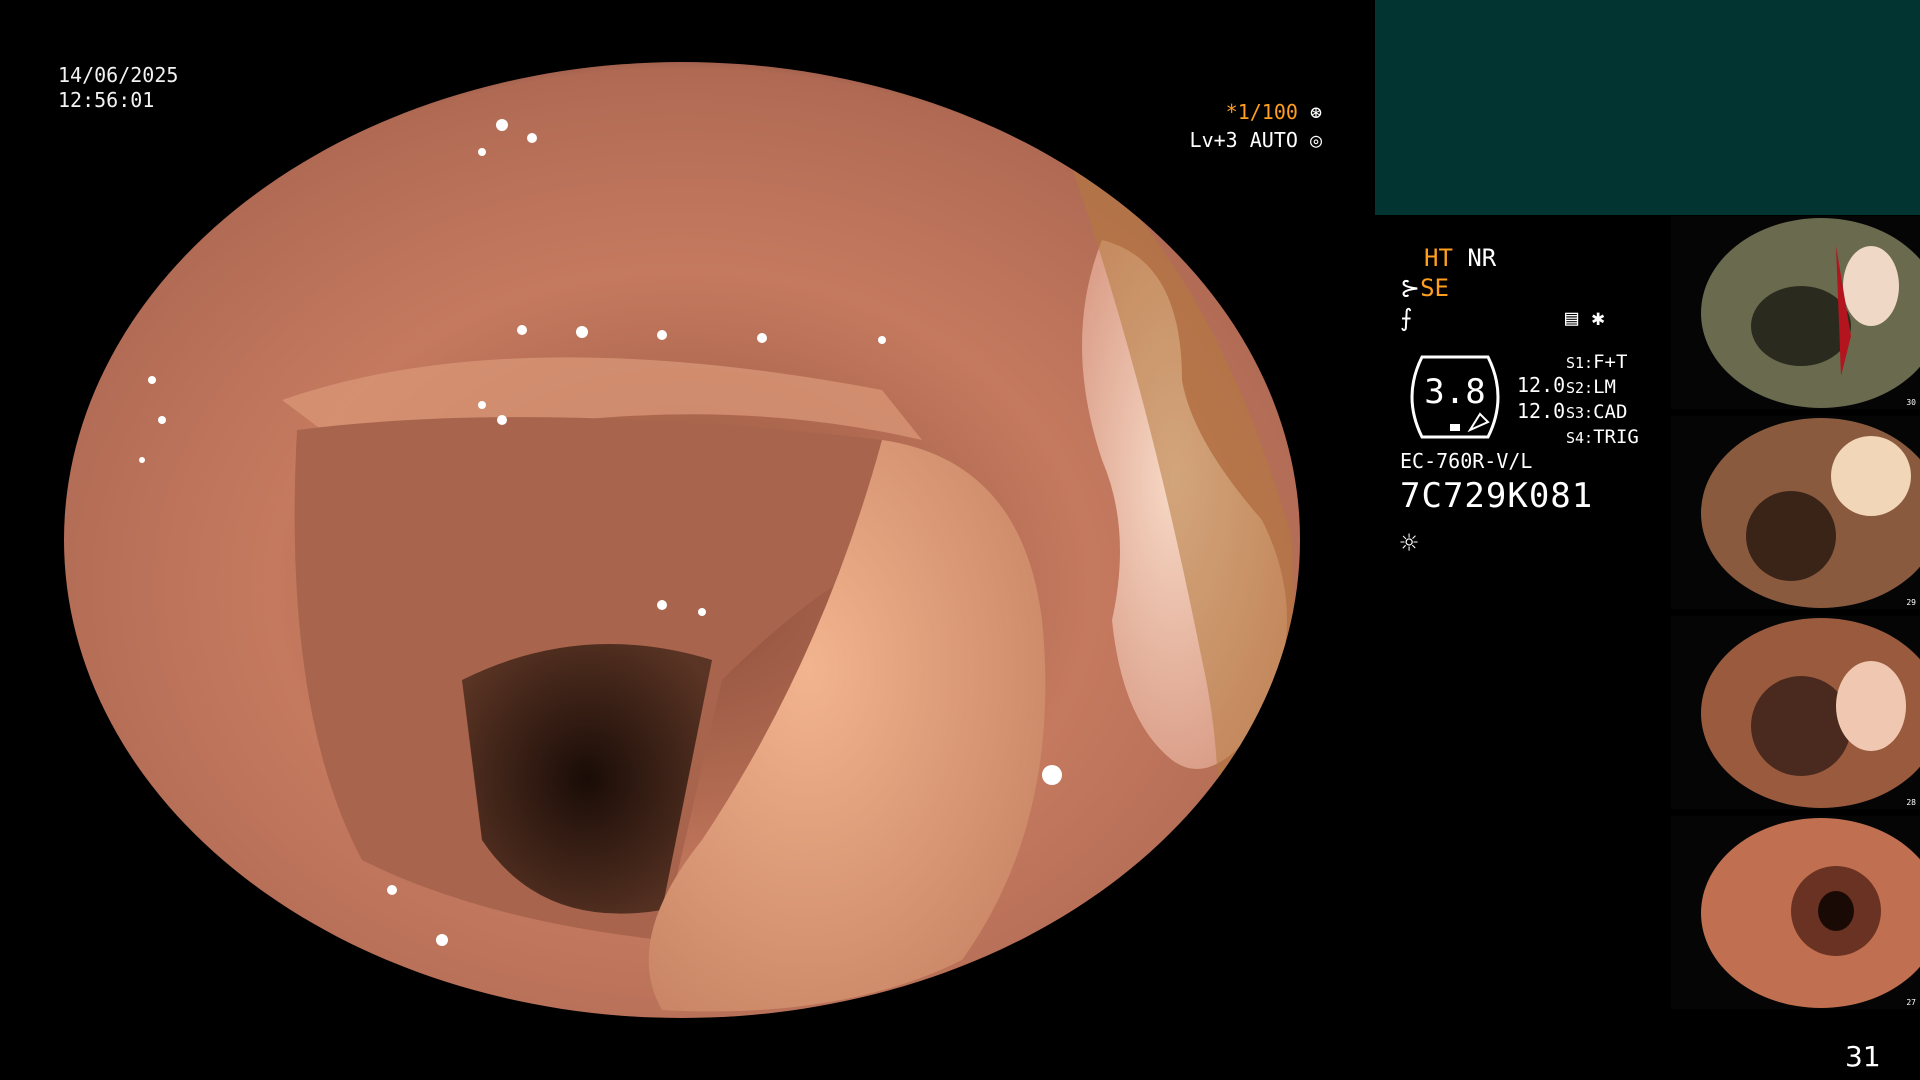 The image size is (1920, 1080). What do you see at coordinates (1911, 402) in the screenshot?
I see `thumbnail-1-index: 30` at bounding box center [1911, 402].